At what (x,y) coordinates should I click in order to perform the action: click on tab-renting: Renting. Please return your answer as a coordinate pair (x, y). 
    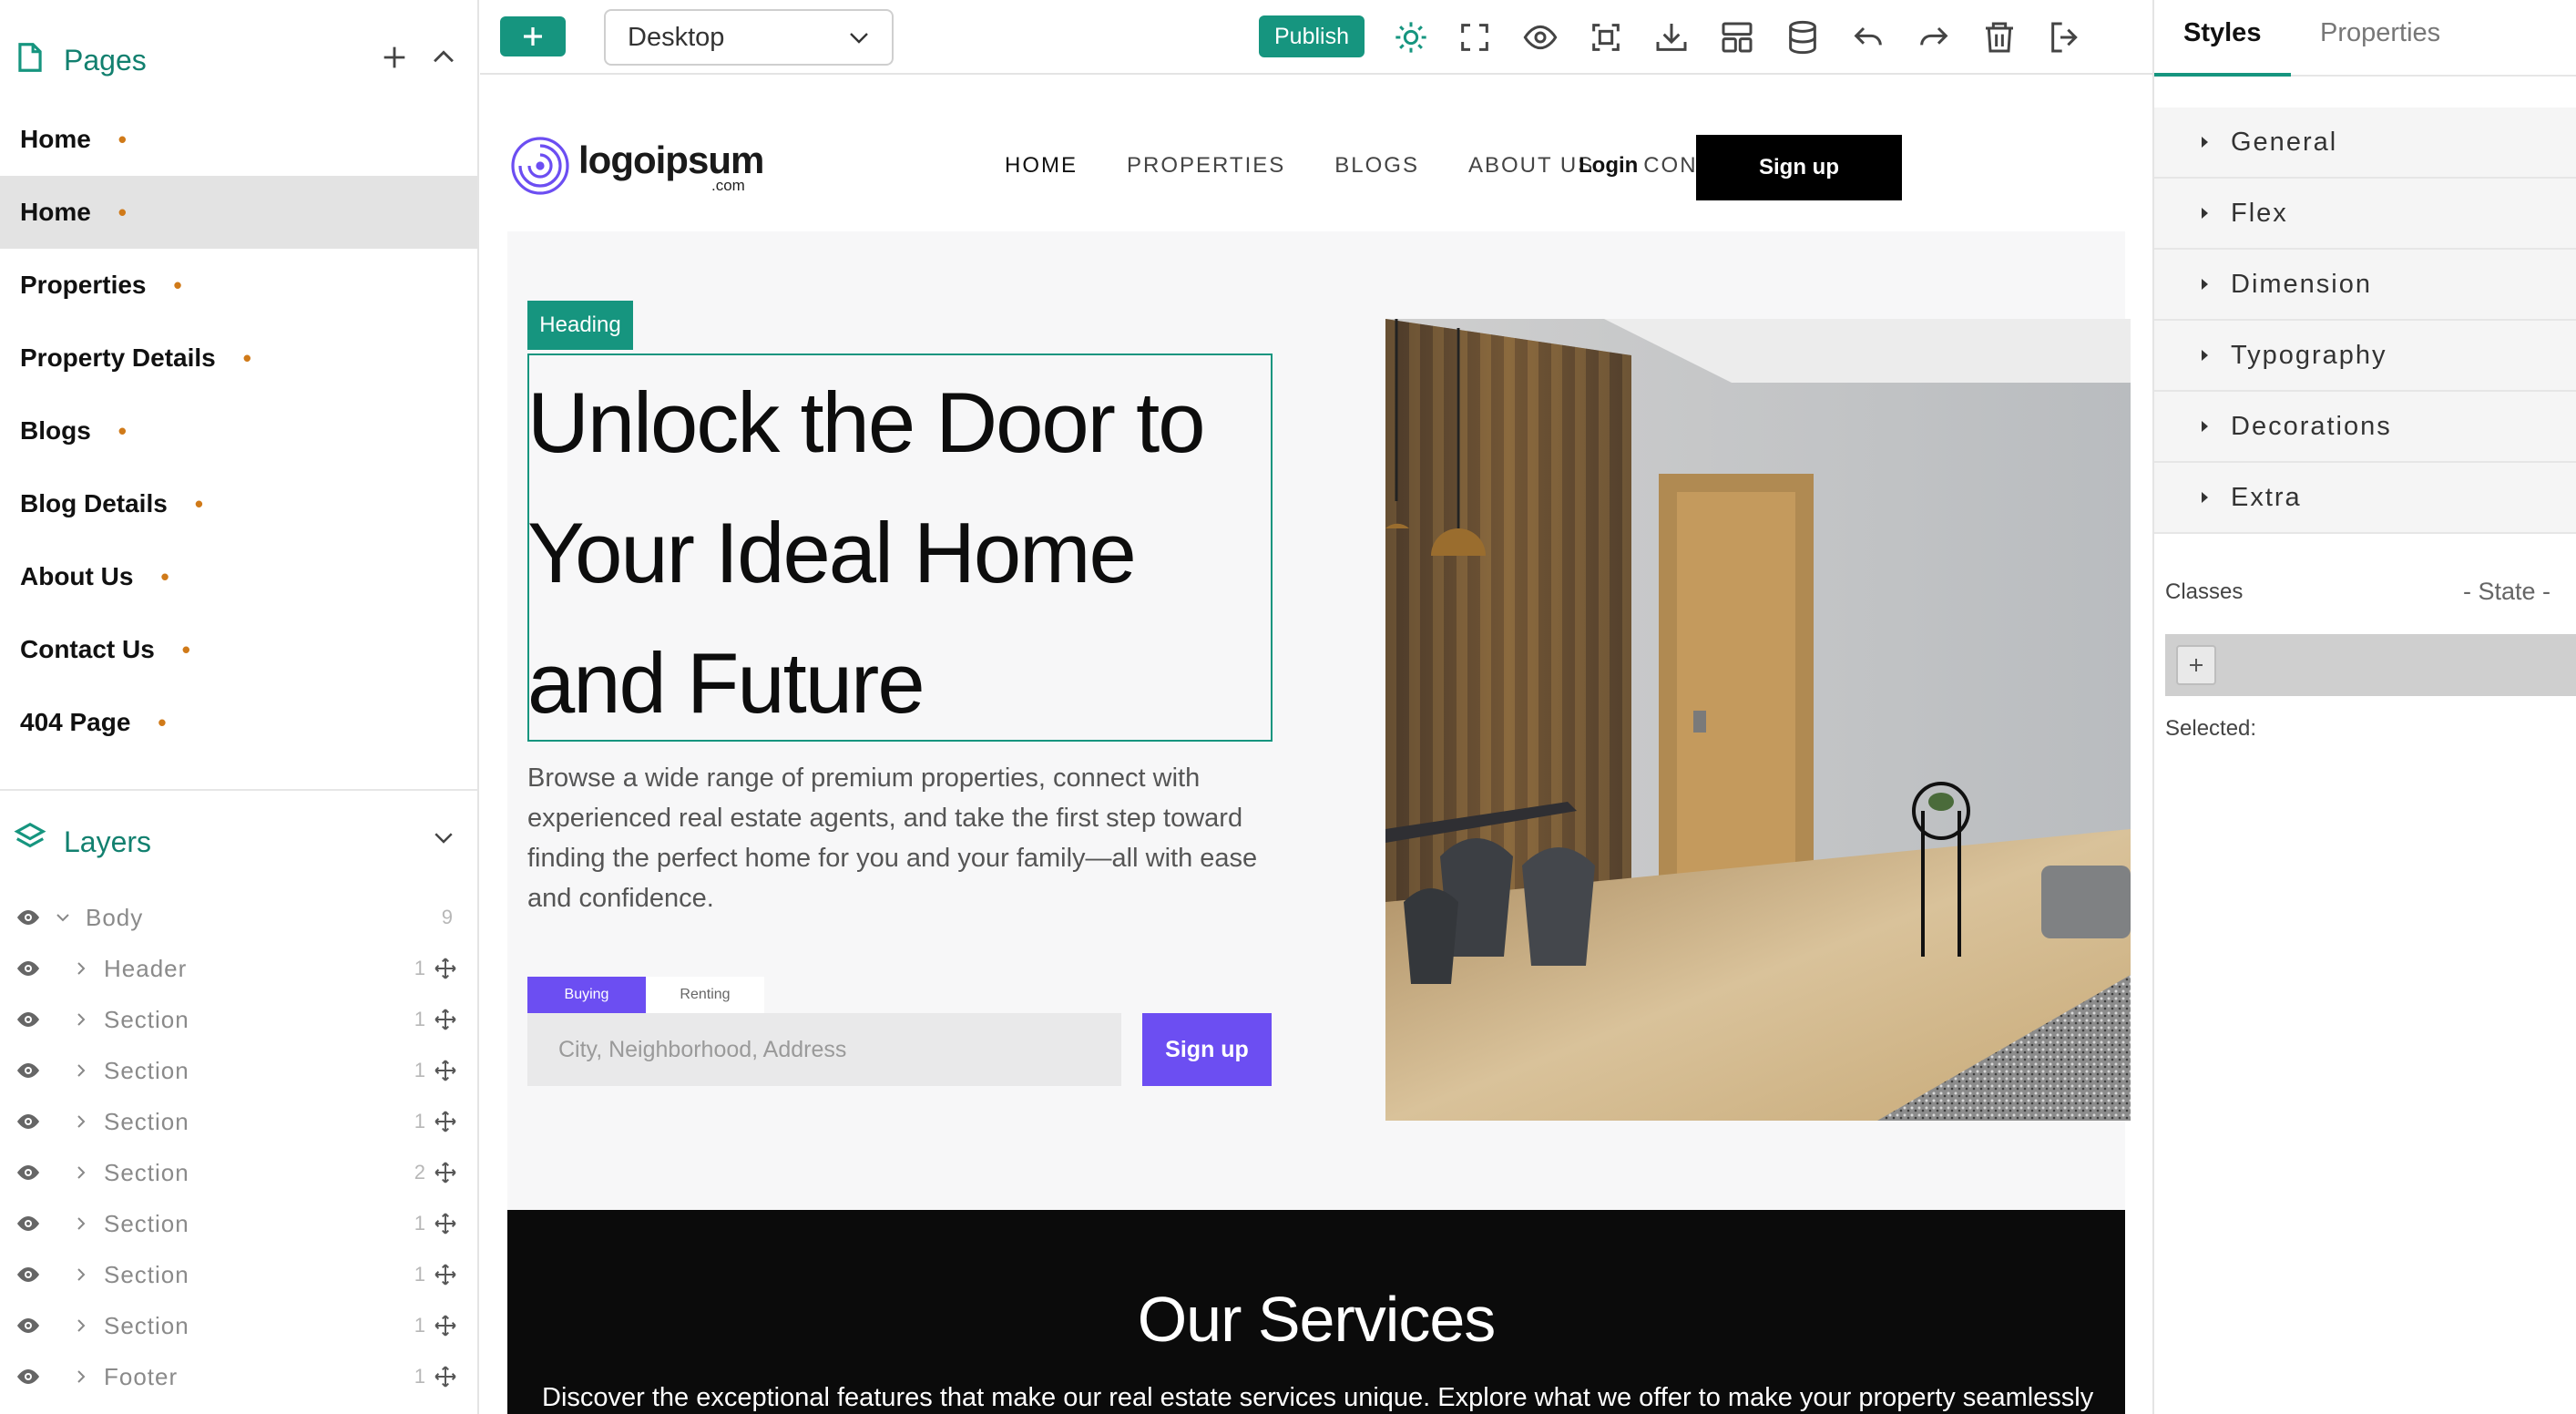
    Looking at the image, I should click on (705, 995).